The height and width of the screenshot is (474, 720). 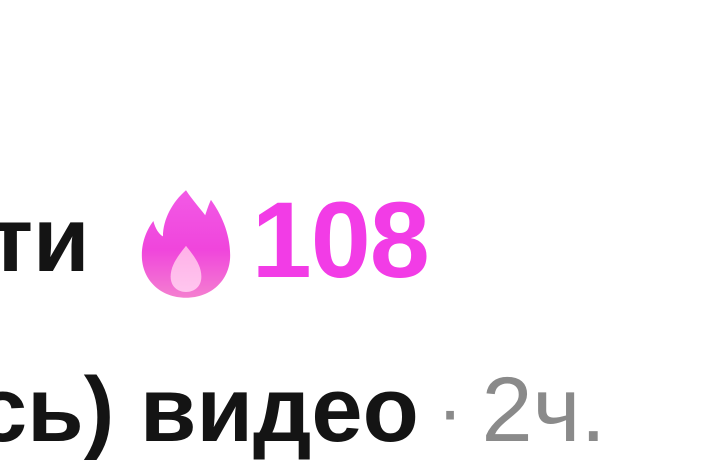 I want to click on timestamp: 2ч., so click(x=544, y=410).